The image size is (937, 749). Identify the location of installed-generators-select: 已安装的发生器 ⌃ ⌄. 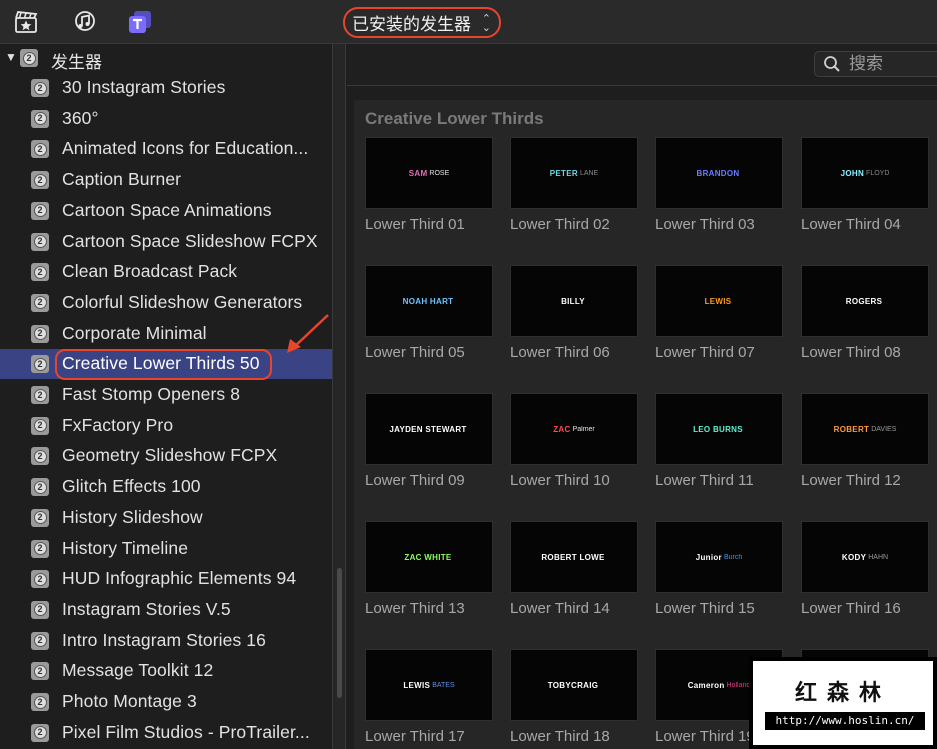
(422, 22).